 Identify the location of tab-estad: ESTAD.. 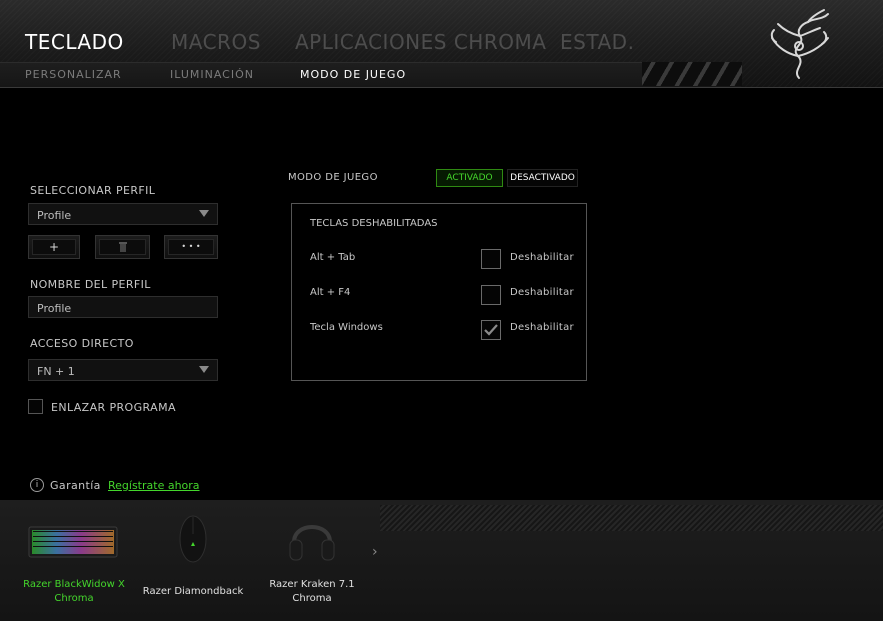
(597, 42).